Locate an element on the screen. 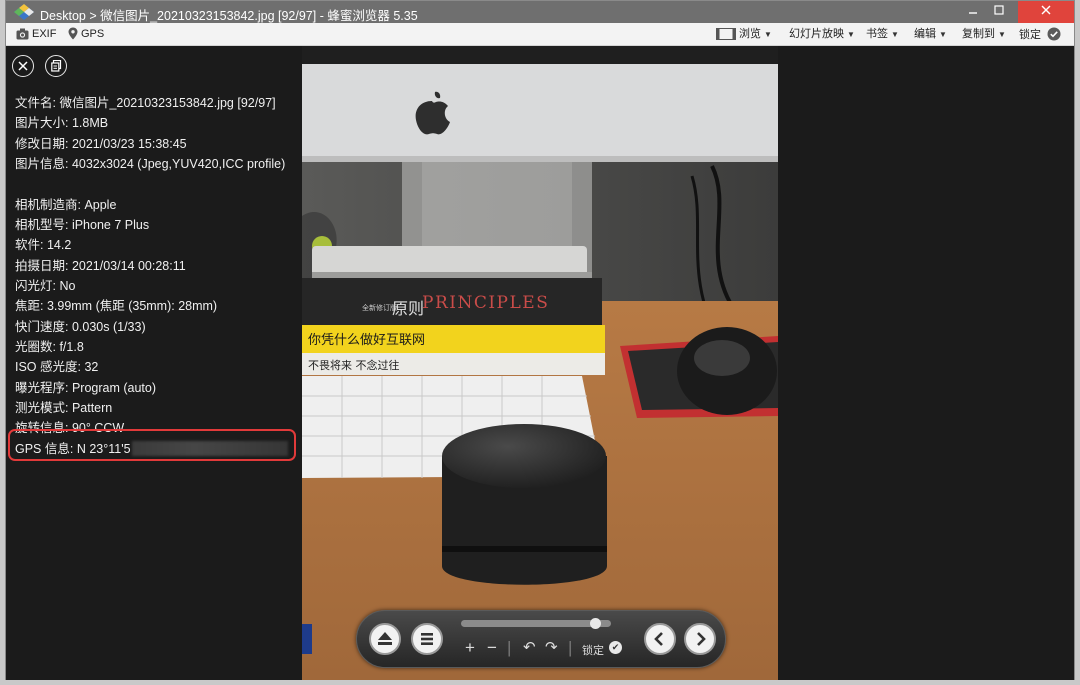  slideshow-menu: 幻灯片放映 ▼ is located at coordinates (822, 34).